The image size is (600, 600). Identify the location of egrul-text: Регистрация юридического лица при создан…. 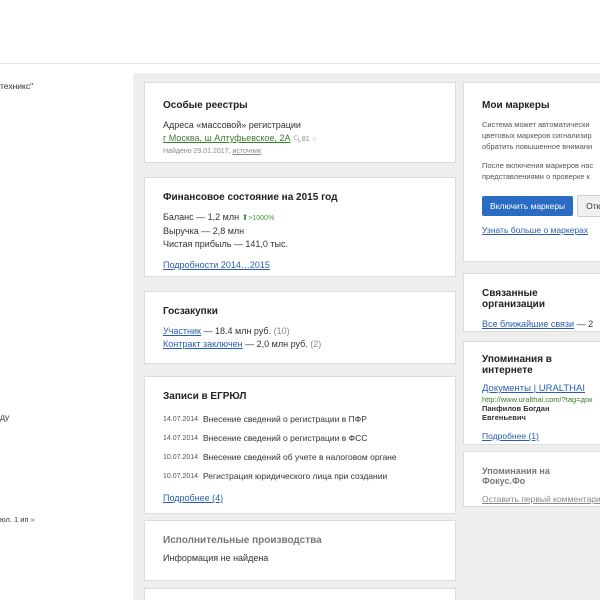
(295, 476).